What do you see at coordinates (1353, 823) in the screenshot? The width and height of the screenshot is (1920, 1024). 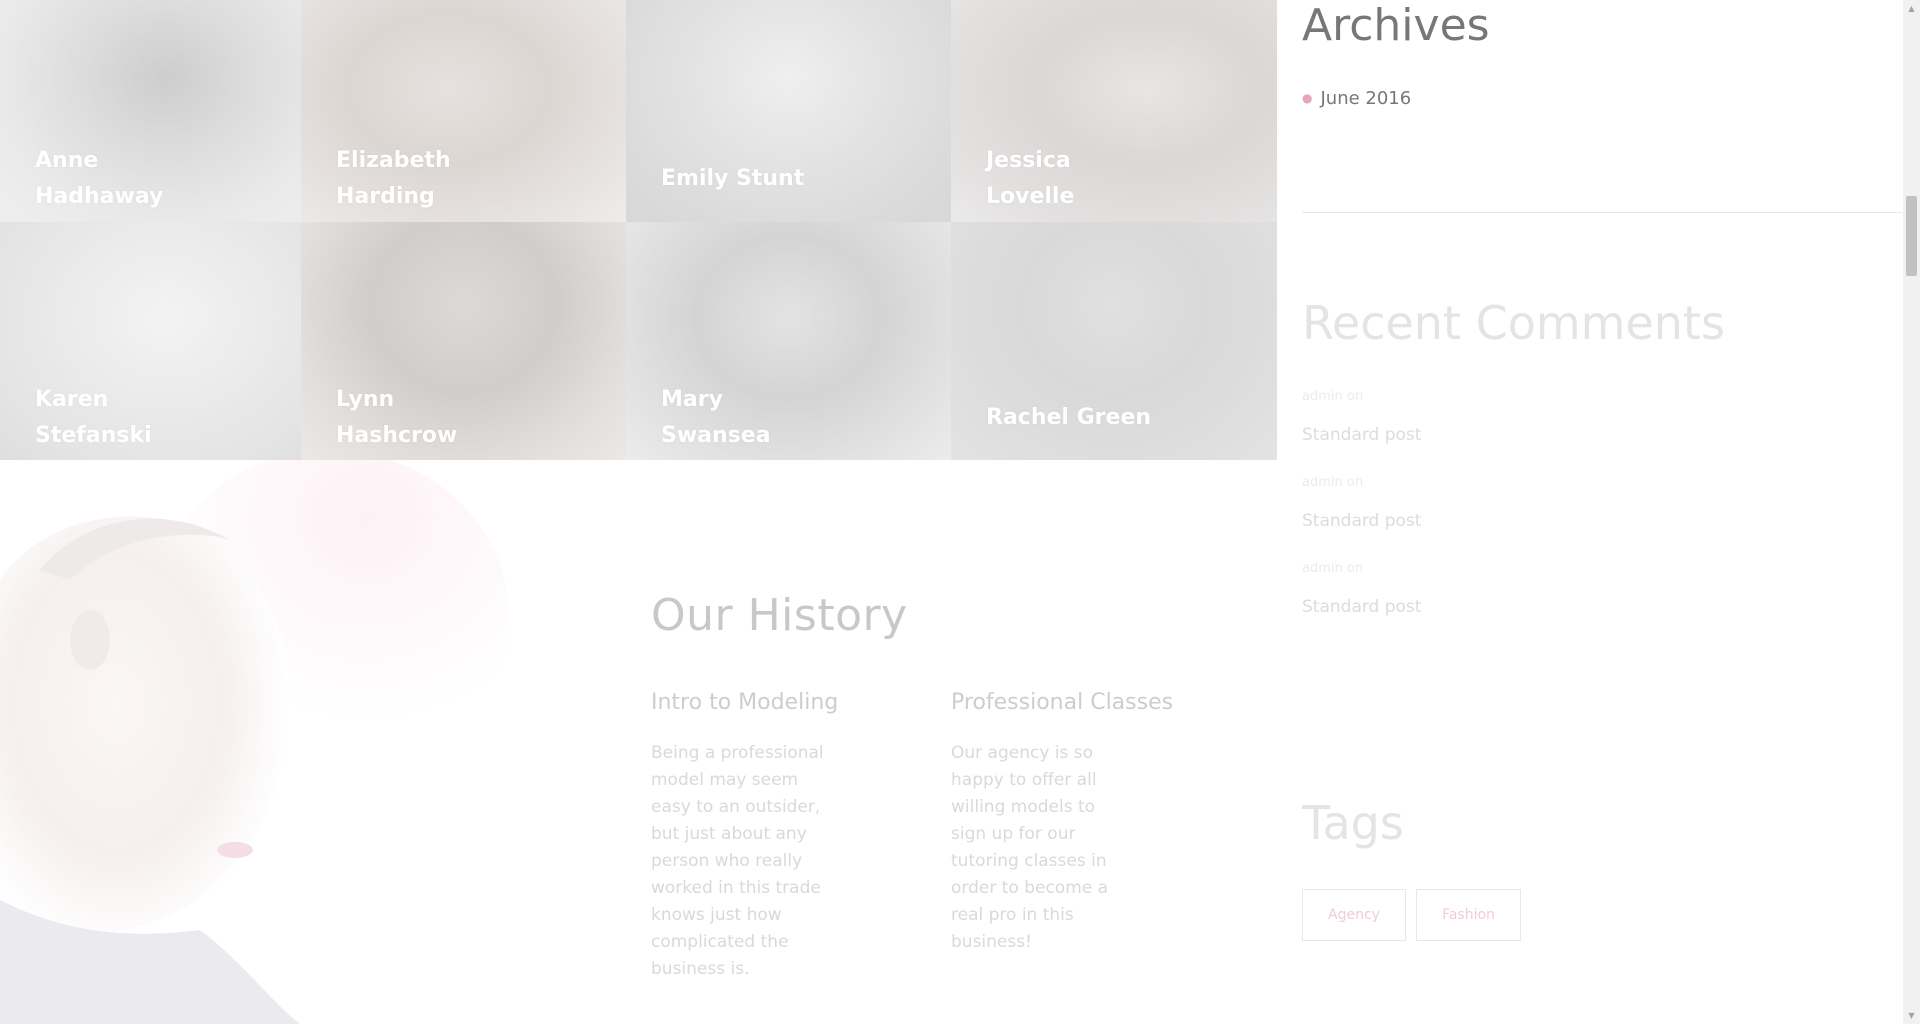 I see `tags-title: Tags` at bounding box center [1353, 823].